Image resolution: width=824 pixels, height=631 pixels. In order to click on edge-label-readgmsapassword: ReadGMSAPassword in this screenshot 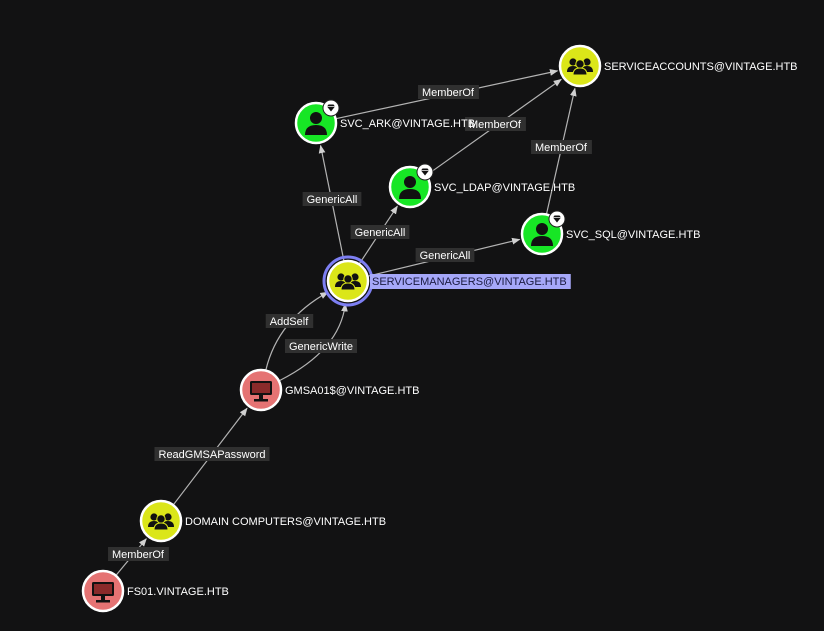, I will do `click(212, 454)`.